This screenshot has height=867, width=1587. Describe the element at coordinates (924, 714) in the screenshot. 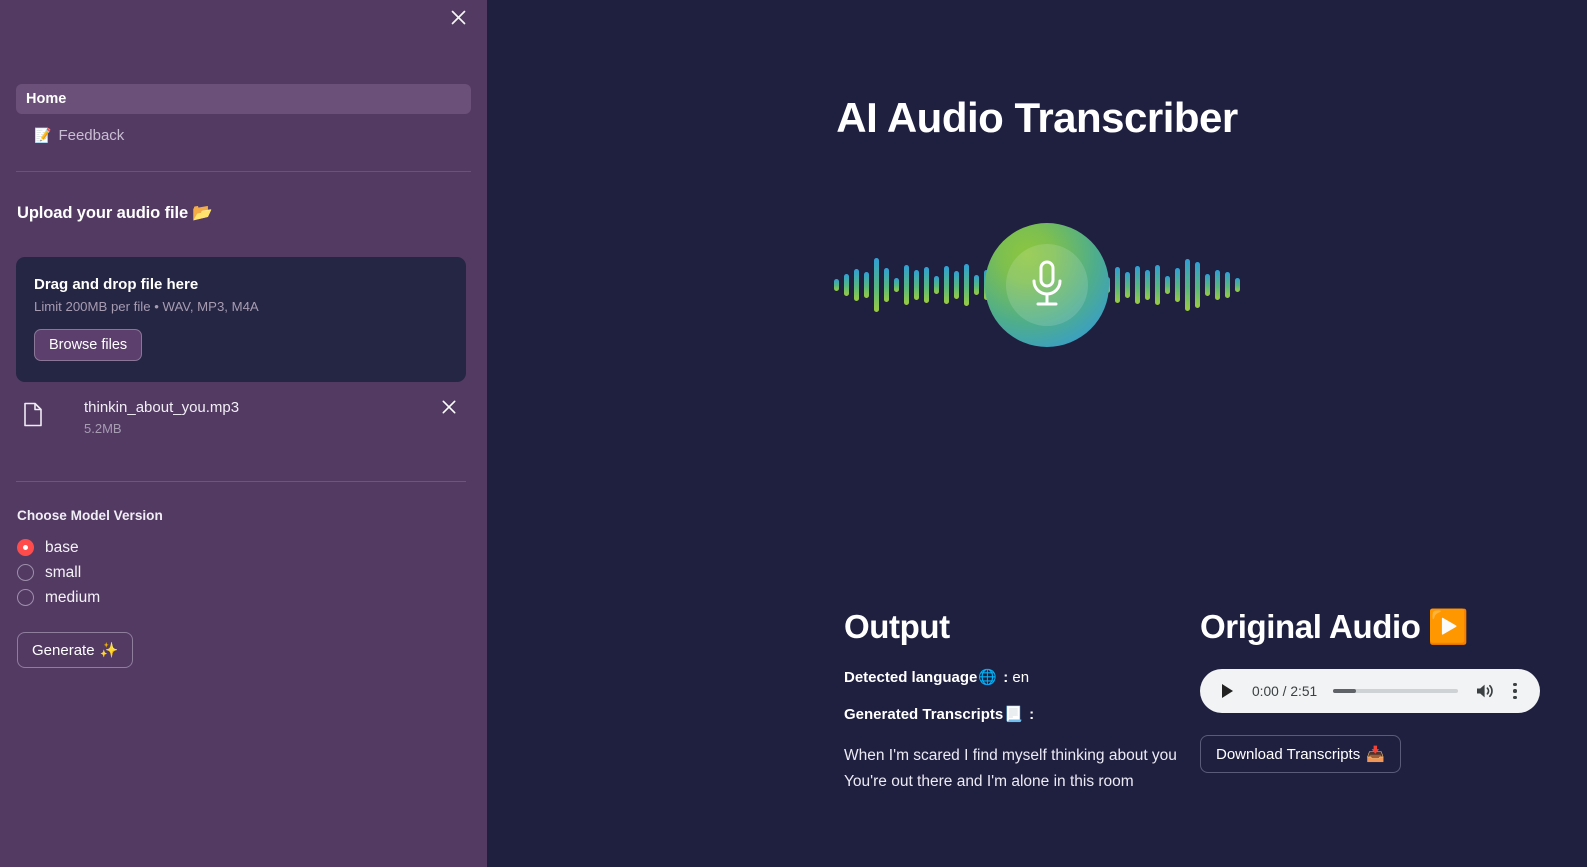

I see `generated-transcripts-label: Generated Transcripts` at that location.